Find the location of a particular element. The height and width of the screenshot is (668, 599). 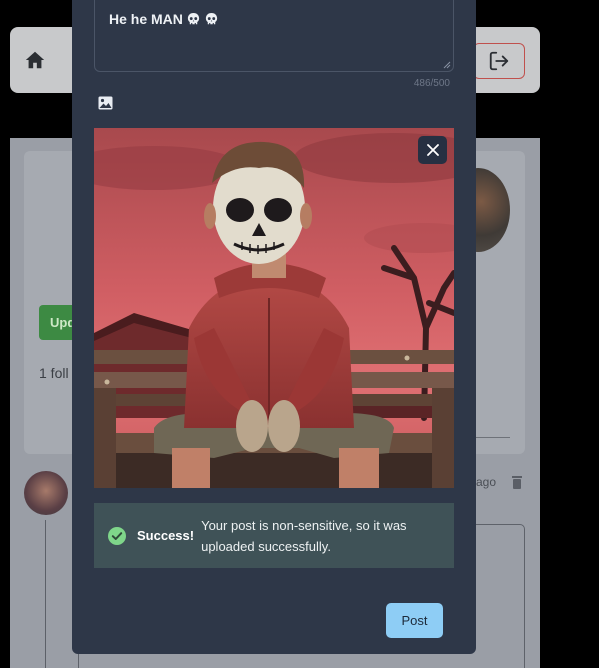

image-icon is located at coordinates (105, 103).